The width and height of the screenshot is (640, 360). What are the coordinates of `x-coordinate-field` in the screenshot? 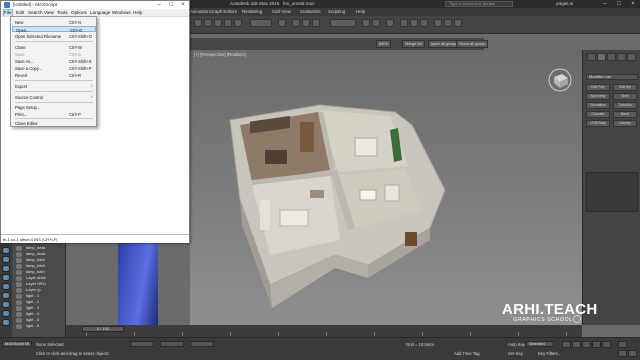 It's located at (142, 344).